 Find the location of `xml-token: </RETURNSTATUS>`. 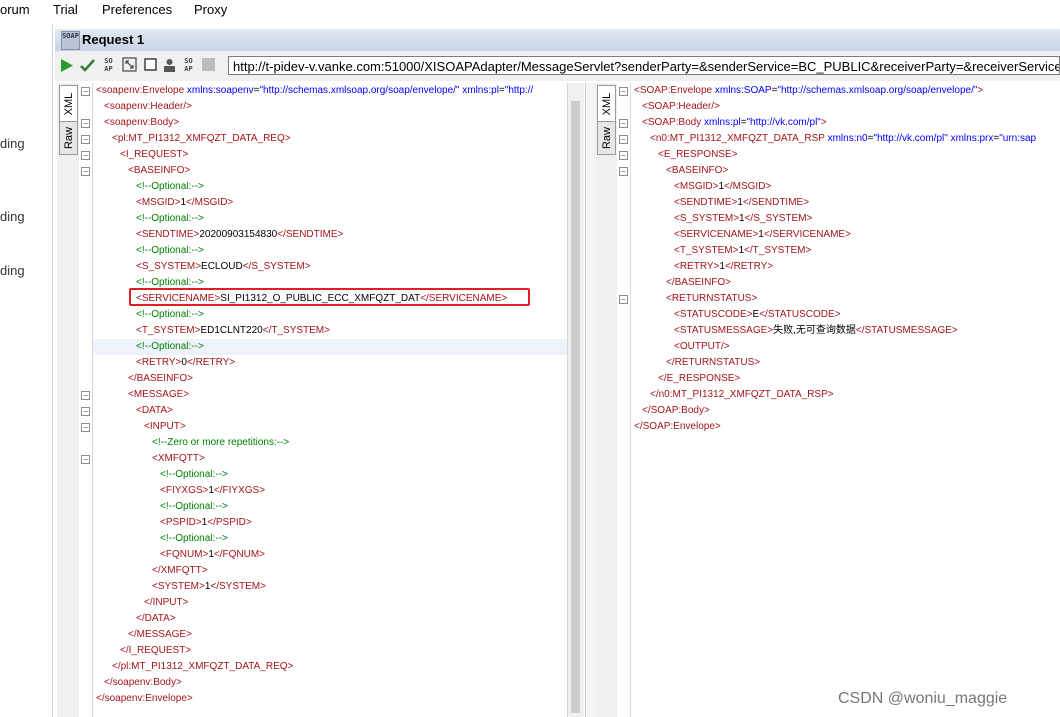

xml-token: </RETURNSTATUS> is located at coordinates (713, 362).